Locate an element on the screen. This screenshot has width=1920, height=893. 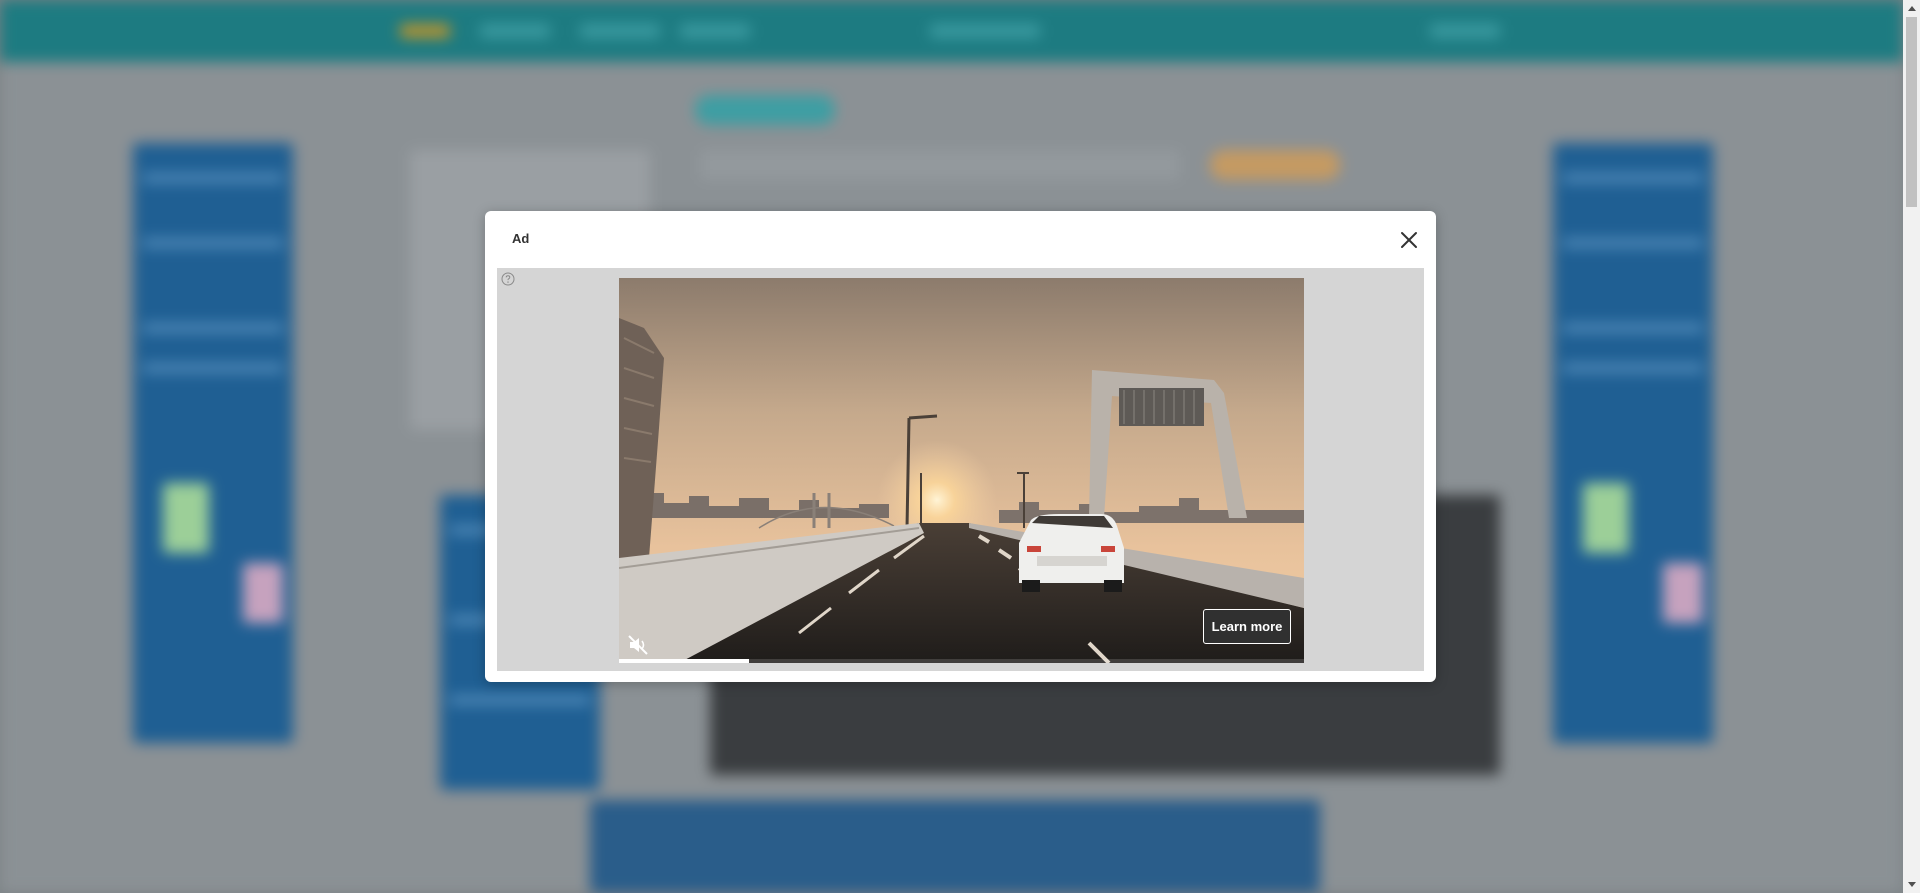
close-button is located at coordinates (1409, 240).